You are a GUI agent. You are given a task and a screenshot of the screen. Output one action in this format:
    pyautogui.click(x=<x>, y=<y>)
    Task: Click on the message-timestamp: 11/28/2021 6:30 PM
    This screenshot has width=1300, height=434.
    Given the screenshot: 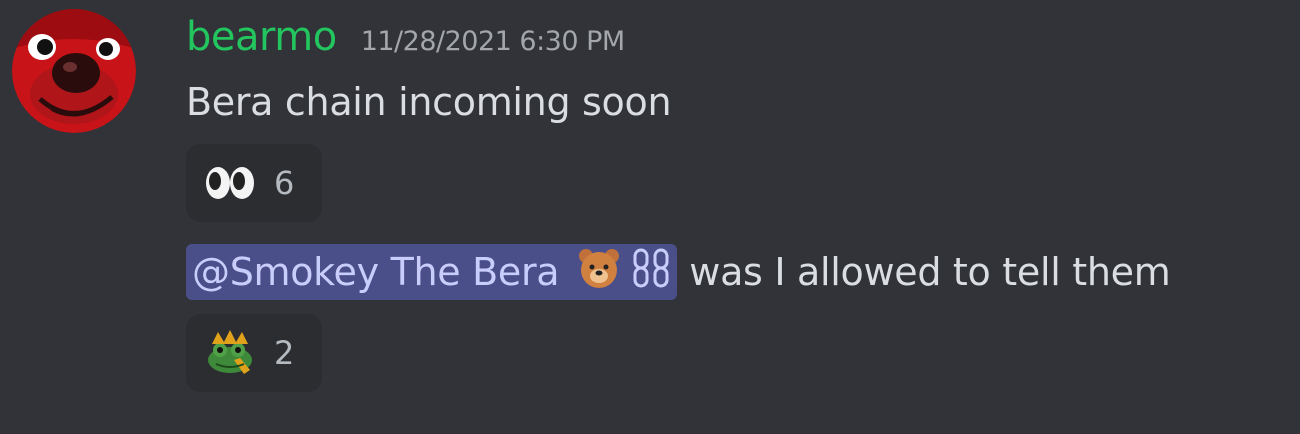 What is the action you would take?
    pyautogui.click(x=493, y=41)
    